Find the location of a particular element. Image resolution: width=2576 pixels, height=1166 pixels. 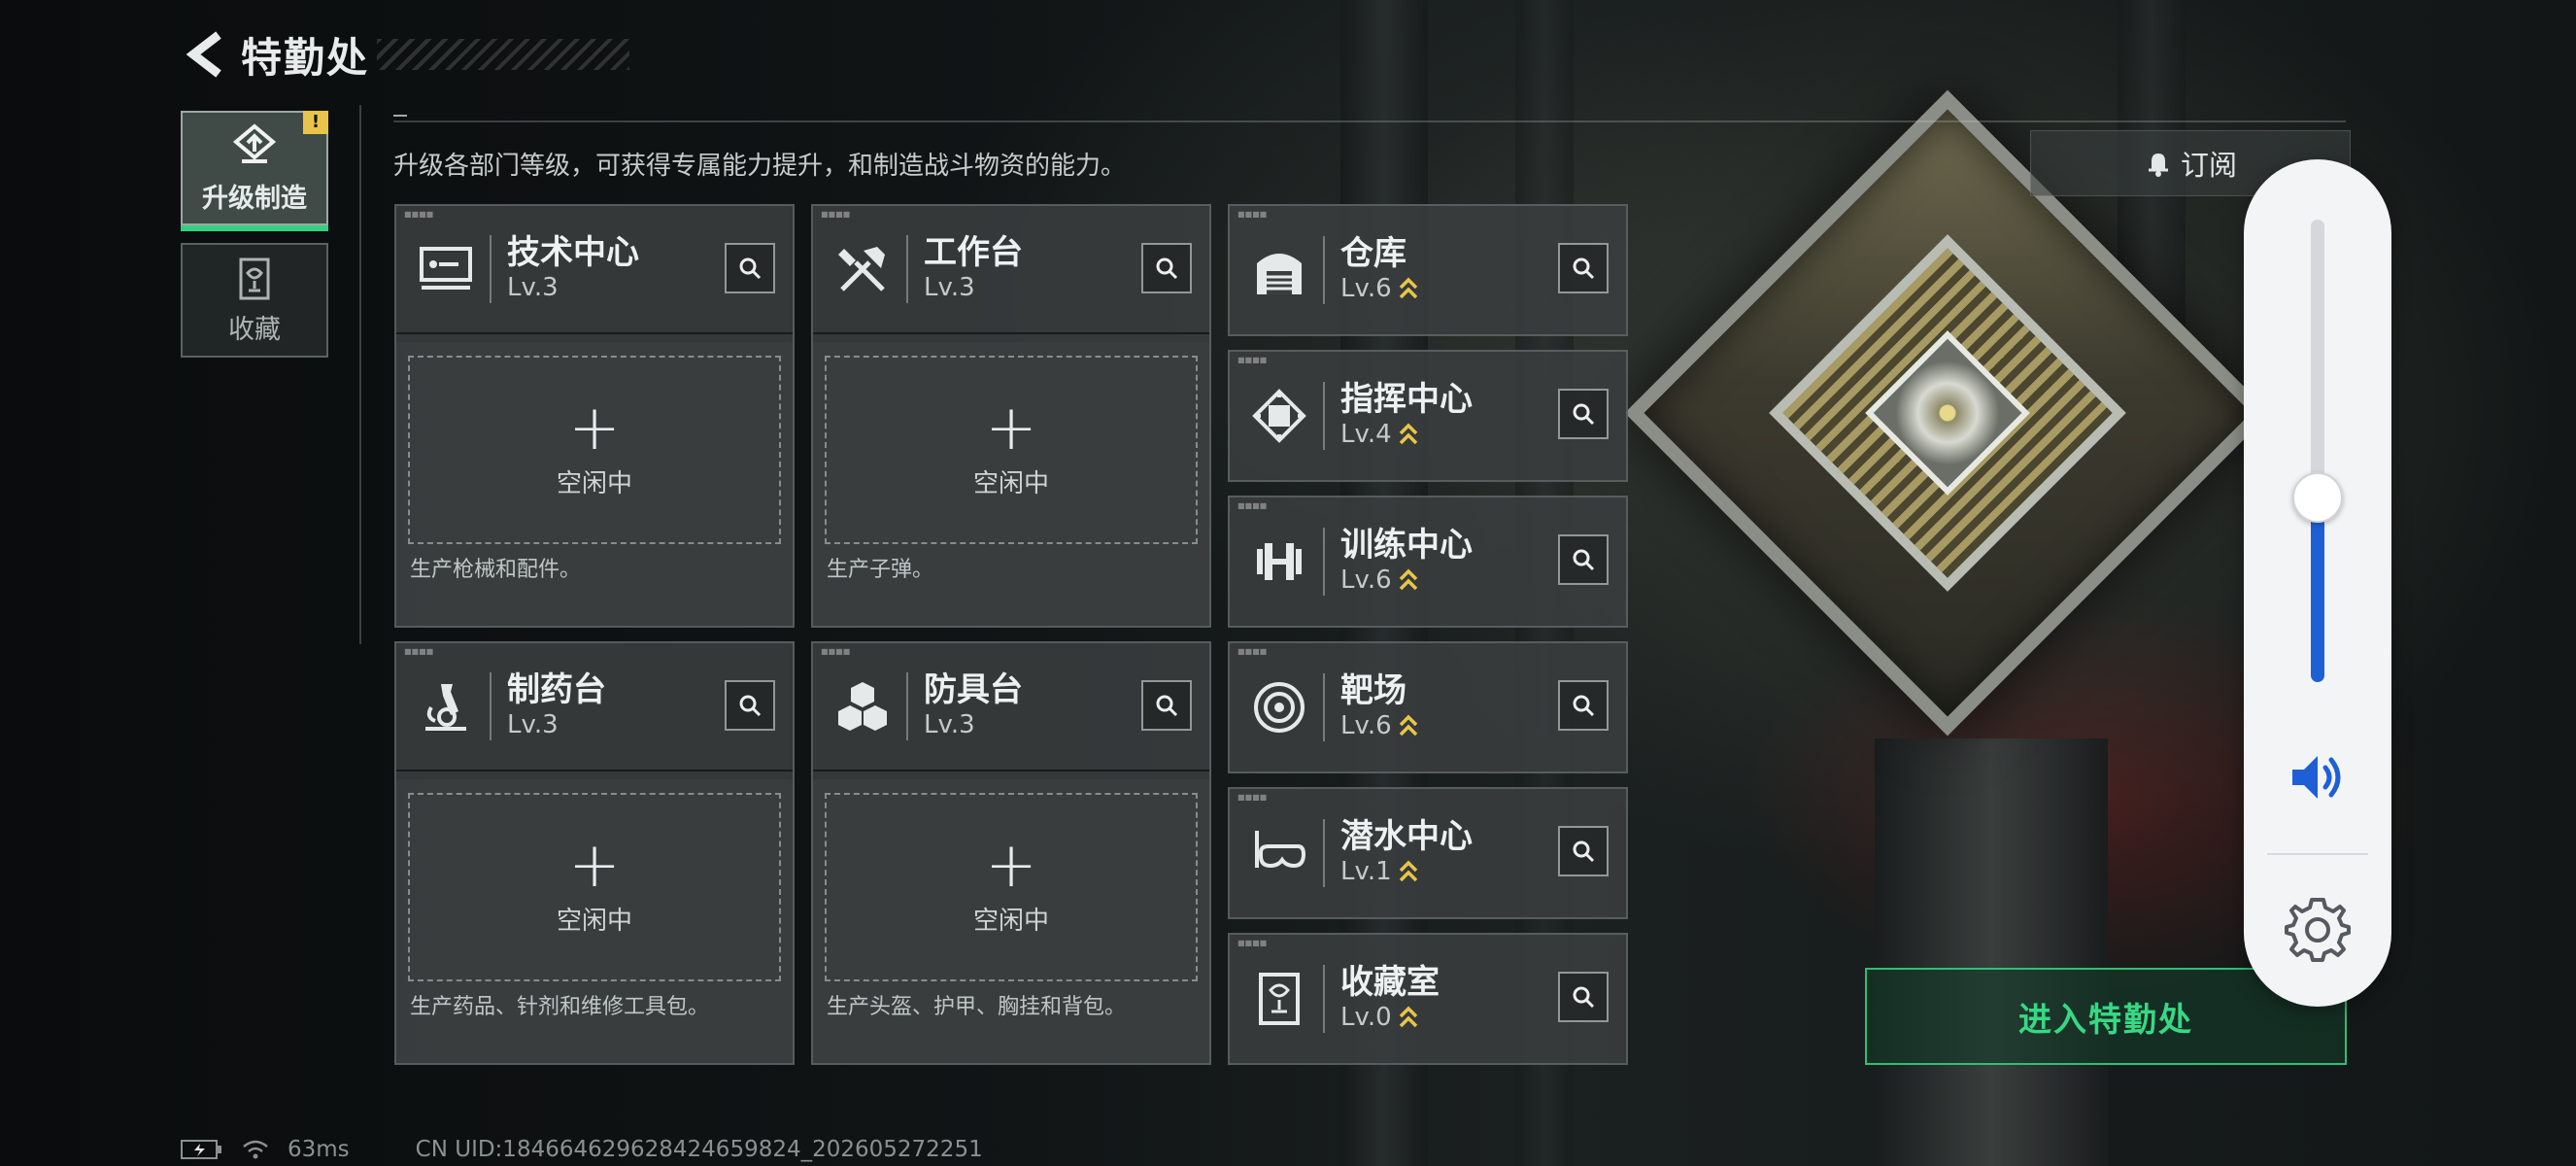

facility-card: ■■■■ 指挥中心 Lv.4 is located at coordinates (1428, 416).